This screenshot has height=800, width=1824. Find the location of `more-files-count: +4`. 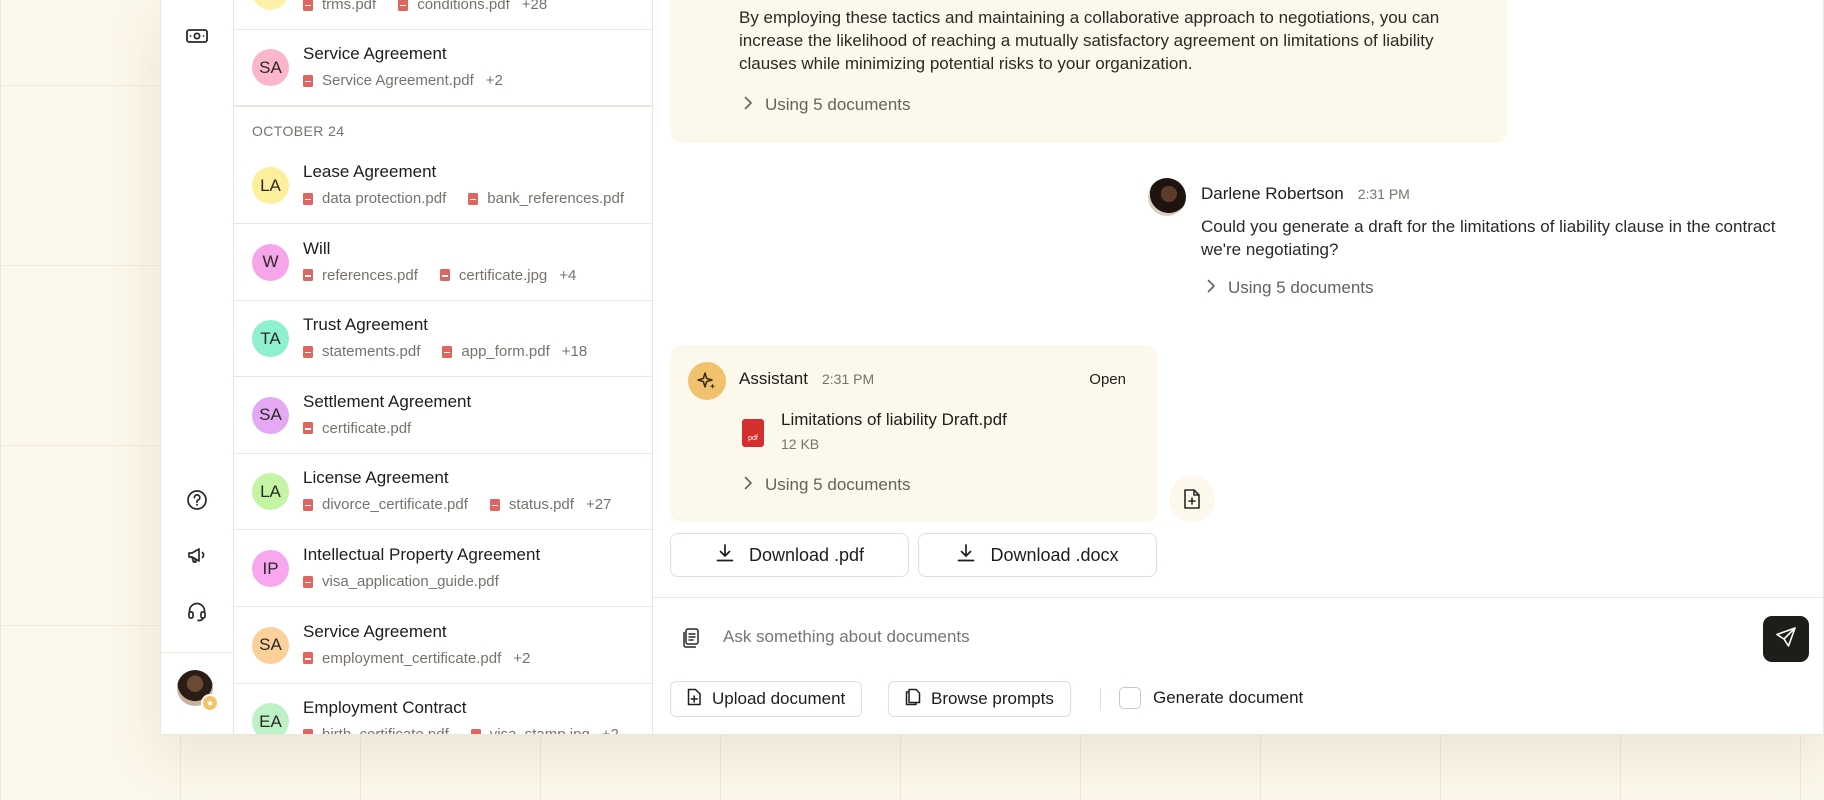

more-files-count: +4 is located at coordinates (568, 275).